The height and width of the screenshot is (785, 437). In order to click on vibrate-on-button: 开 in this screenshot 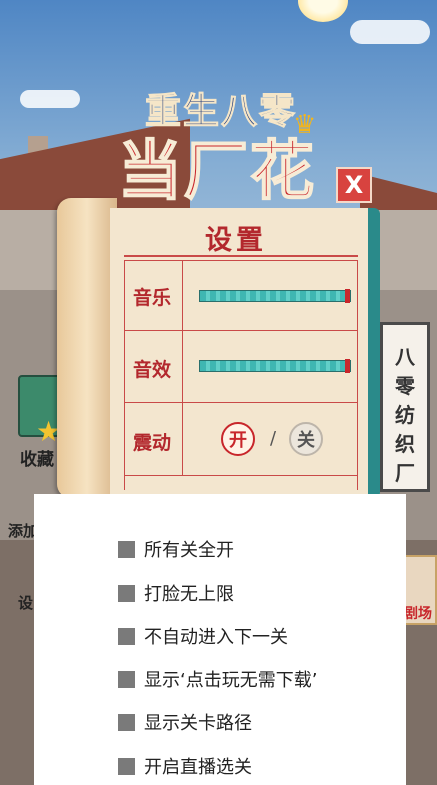, I will do `click(238, 439)`.